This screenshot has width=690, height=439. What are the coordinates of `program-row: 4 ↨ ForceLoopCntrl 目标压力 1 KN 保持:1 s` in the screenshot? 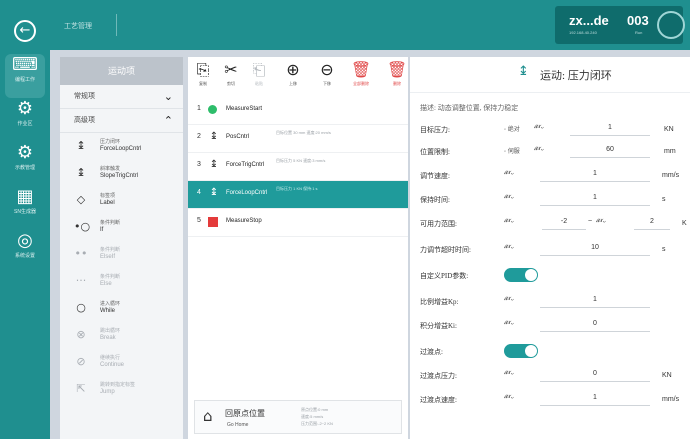 It's located at (298, 195).